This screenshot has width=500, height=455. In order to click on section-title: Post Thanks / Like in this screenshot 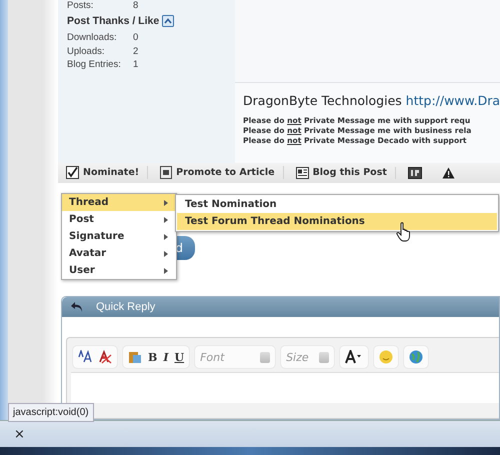, I will do `click(113, 21)`.